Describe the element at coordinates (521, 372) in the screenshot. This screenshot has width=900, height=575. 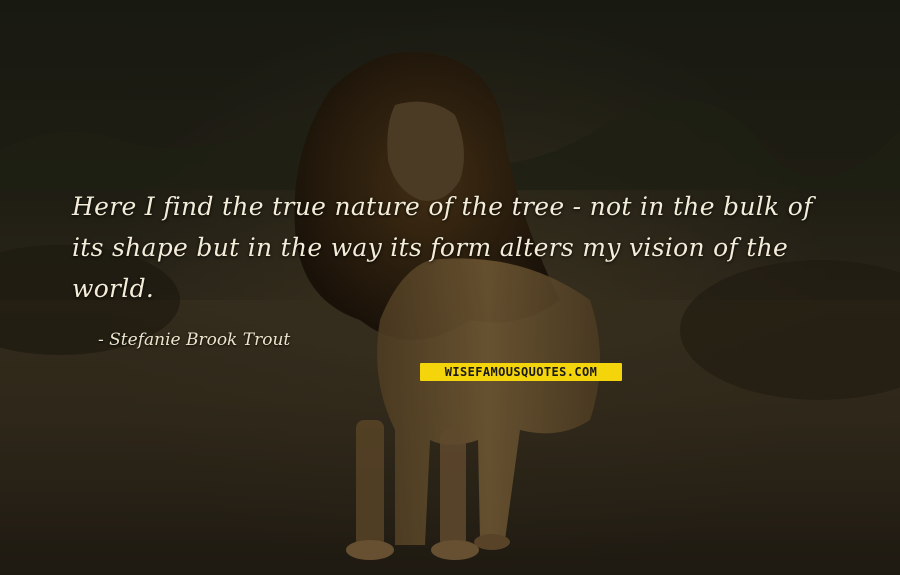
I see `watermark-logo: WISEFAMOUSQUOTES.COM` at that location.